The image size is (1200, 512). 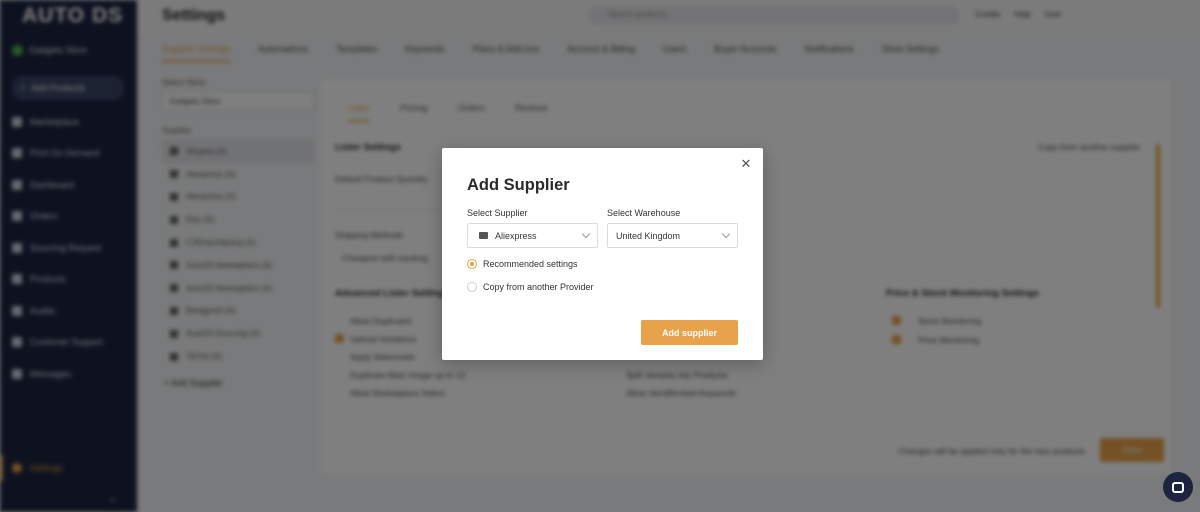 I want to click on select-supplier-label: Select Supplier, so click(x=497, y=213).